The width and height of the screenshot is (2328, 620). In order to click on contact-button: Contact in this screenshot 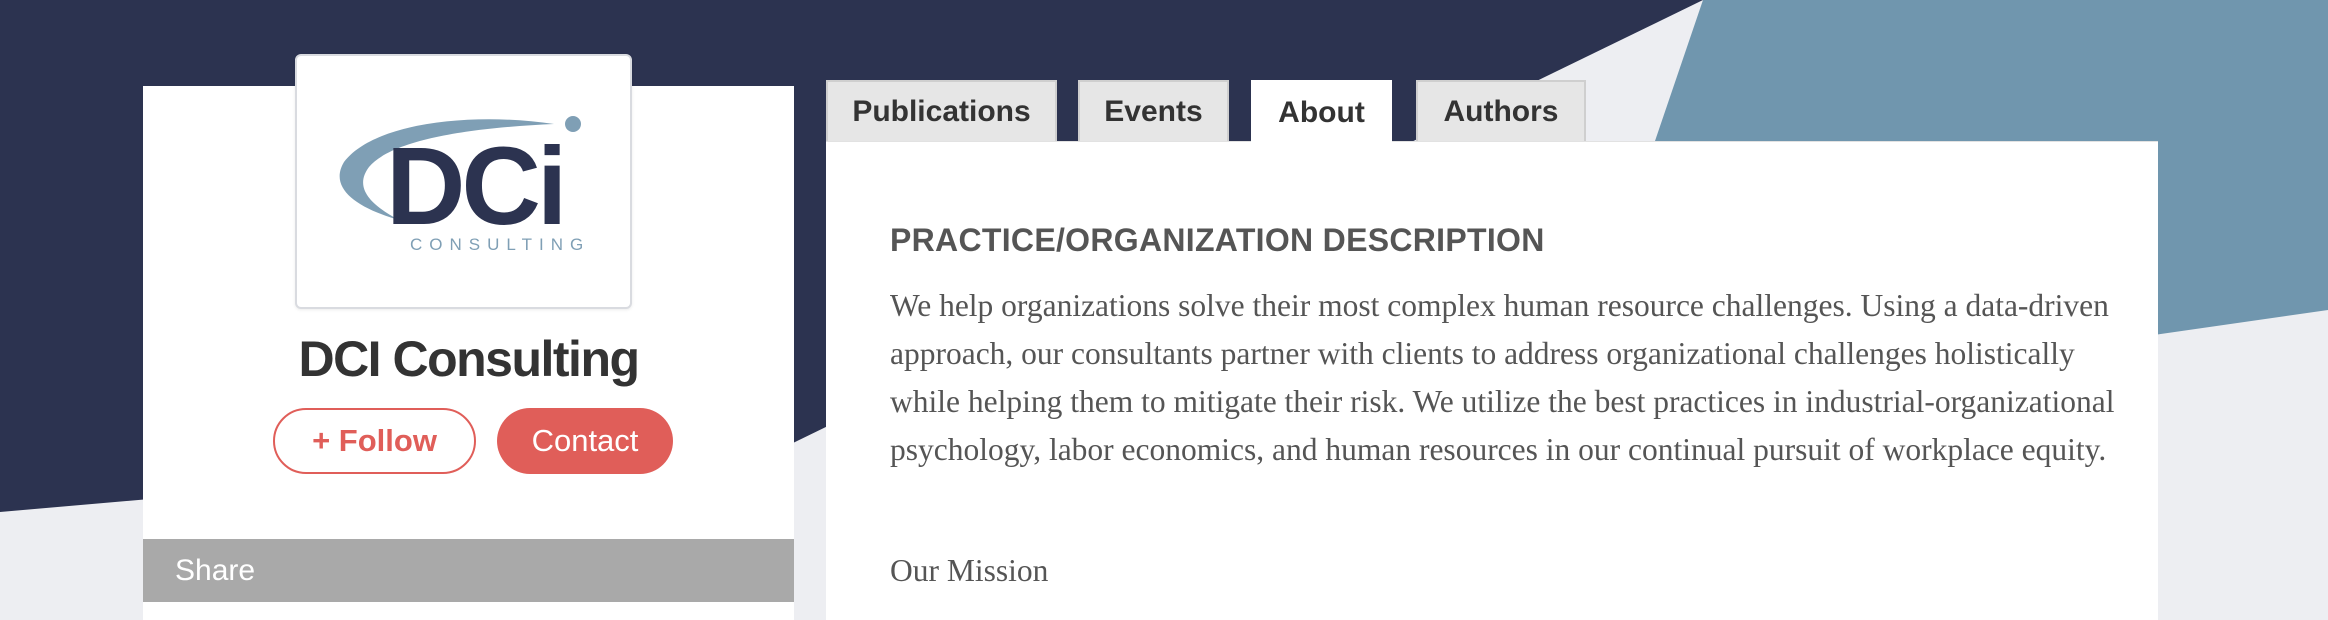, I will do `click(585, 441)`.